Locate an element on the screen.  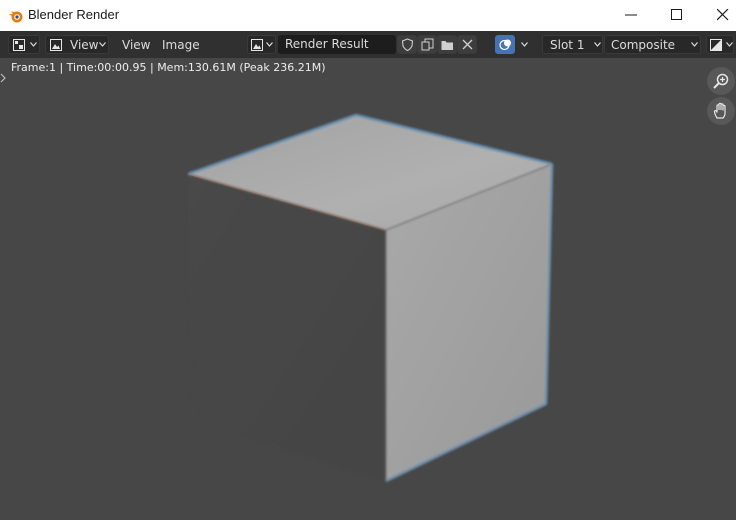
window-titlebar: Blender Render is located at coordinates (368, 15).